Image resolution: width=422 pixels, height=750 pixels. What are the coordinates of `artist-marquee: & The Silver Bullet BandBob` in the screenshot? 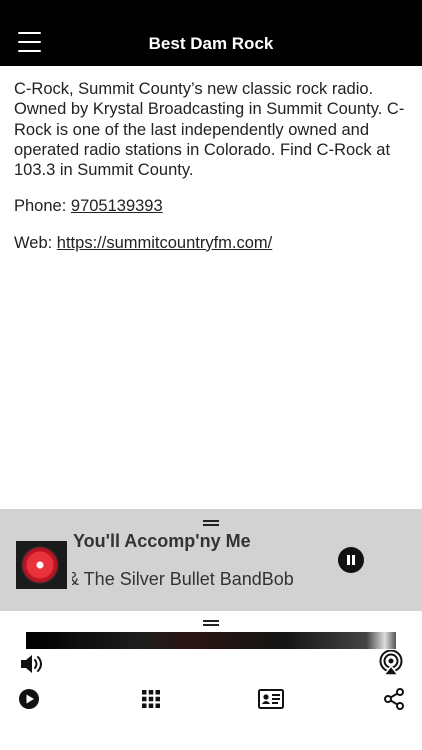 It's located at (183, 581).